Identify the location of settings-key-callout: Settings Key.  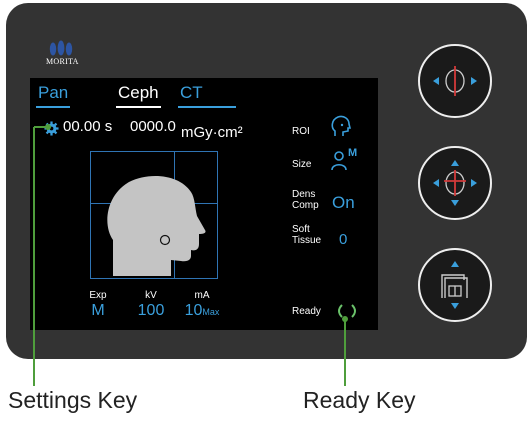
(73, 400).